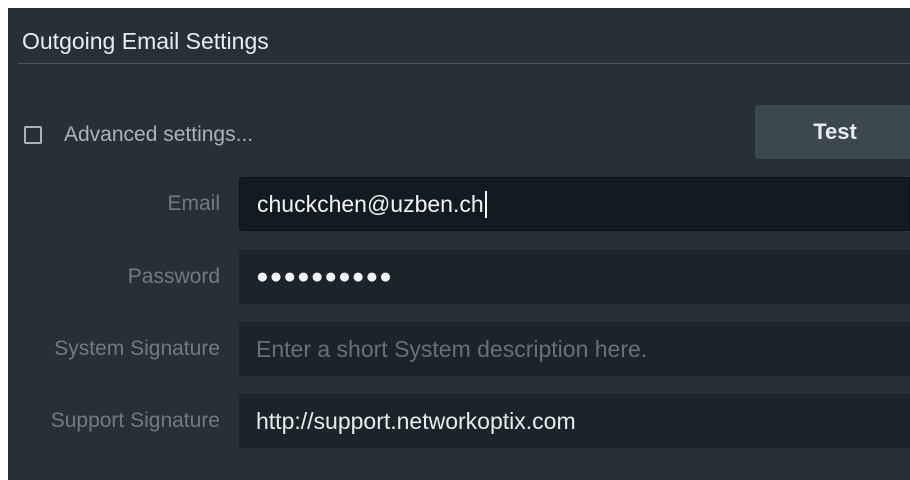  I want to click on password-label: Password, so click(173, 276).